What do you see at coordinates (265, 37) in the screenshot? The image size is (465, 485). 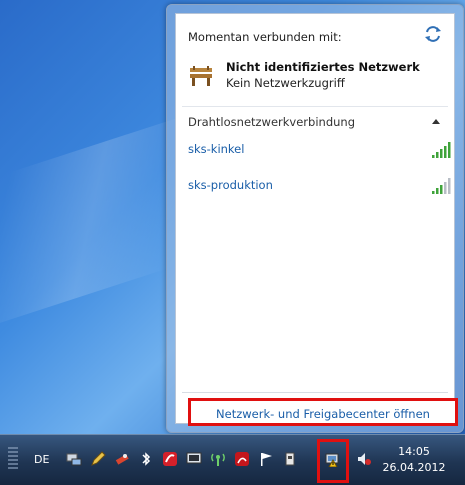 I see `connected-label: Momentan verbunden mit:` at bounding box center [265, 37].